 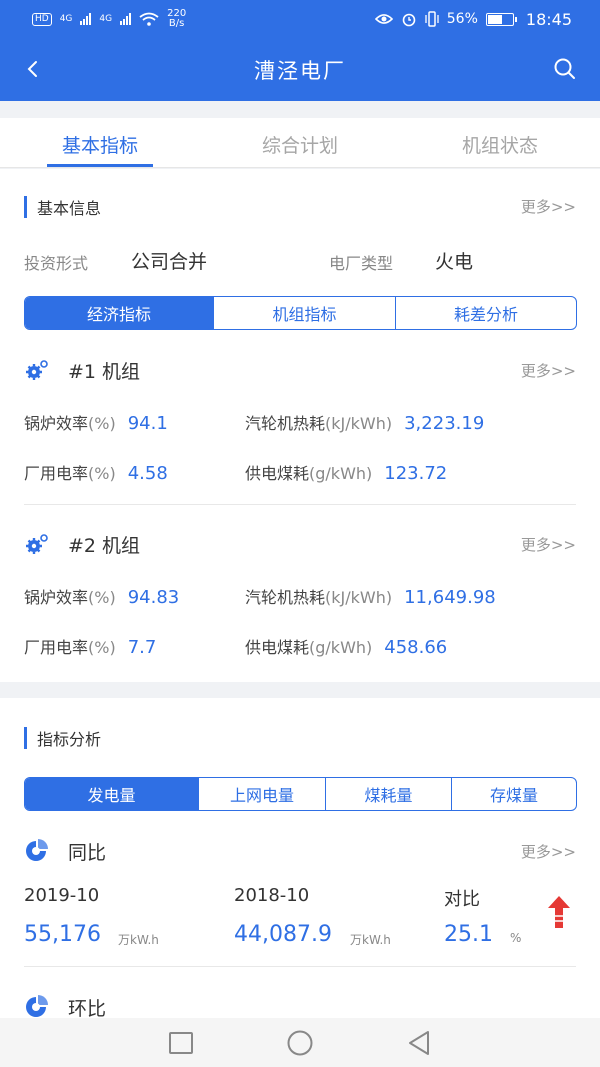 What do you see at coordinates (169, 262) in the screenshot?
I see `investment-form-value: 公司合并` at bounding box center [169, 262].